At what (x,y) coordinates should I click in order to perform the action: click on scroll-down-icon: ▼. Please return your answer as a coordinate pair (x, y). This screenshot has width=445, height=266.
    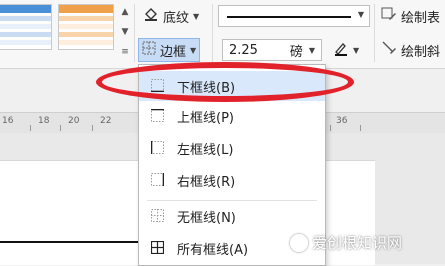
    Looking at the image, I should click on (125, 32).